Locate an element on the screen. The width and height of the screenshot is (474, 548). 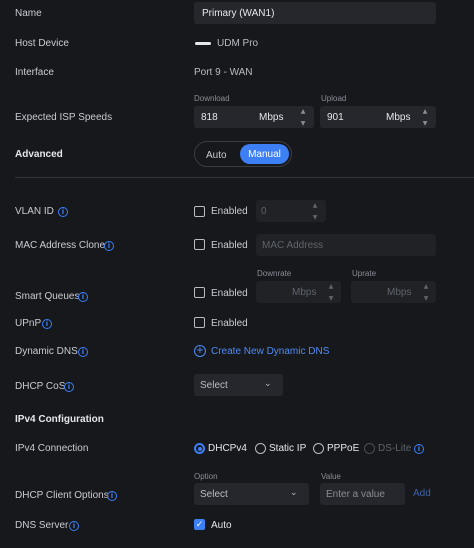
radio-dhcpv4 is located at coordinates (199, 448).